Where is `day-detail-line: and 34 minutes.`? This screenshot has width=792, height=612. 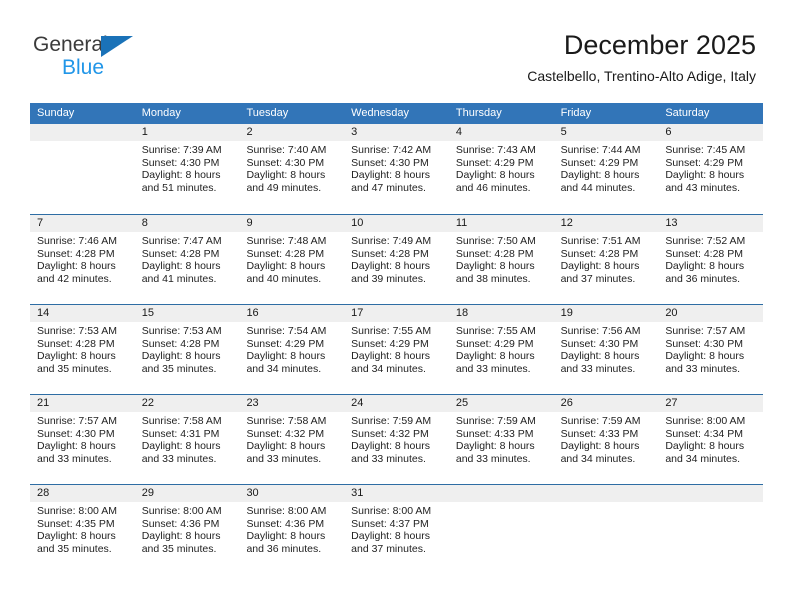 day-detail-line: and 34 minutes. is located at coordinates (284, 368).